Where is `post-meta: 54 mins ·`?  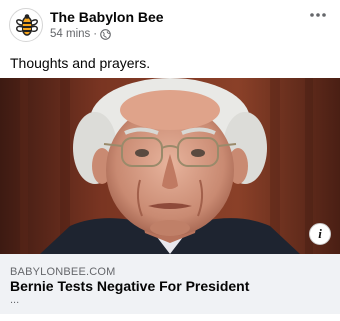
post-meta: 54 mins · is located at coordinates (80, 34).